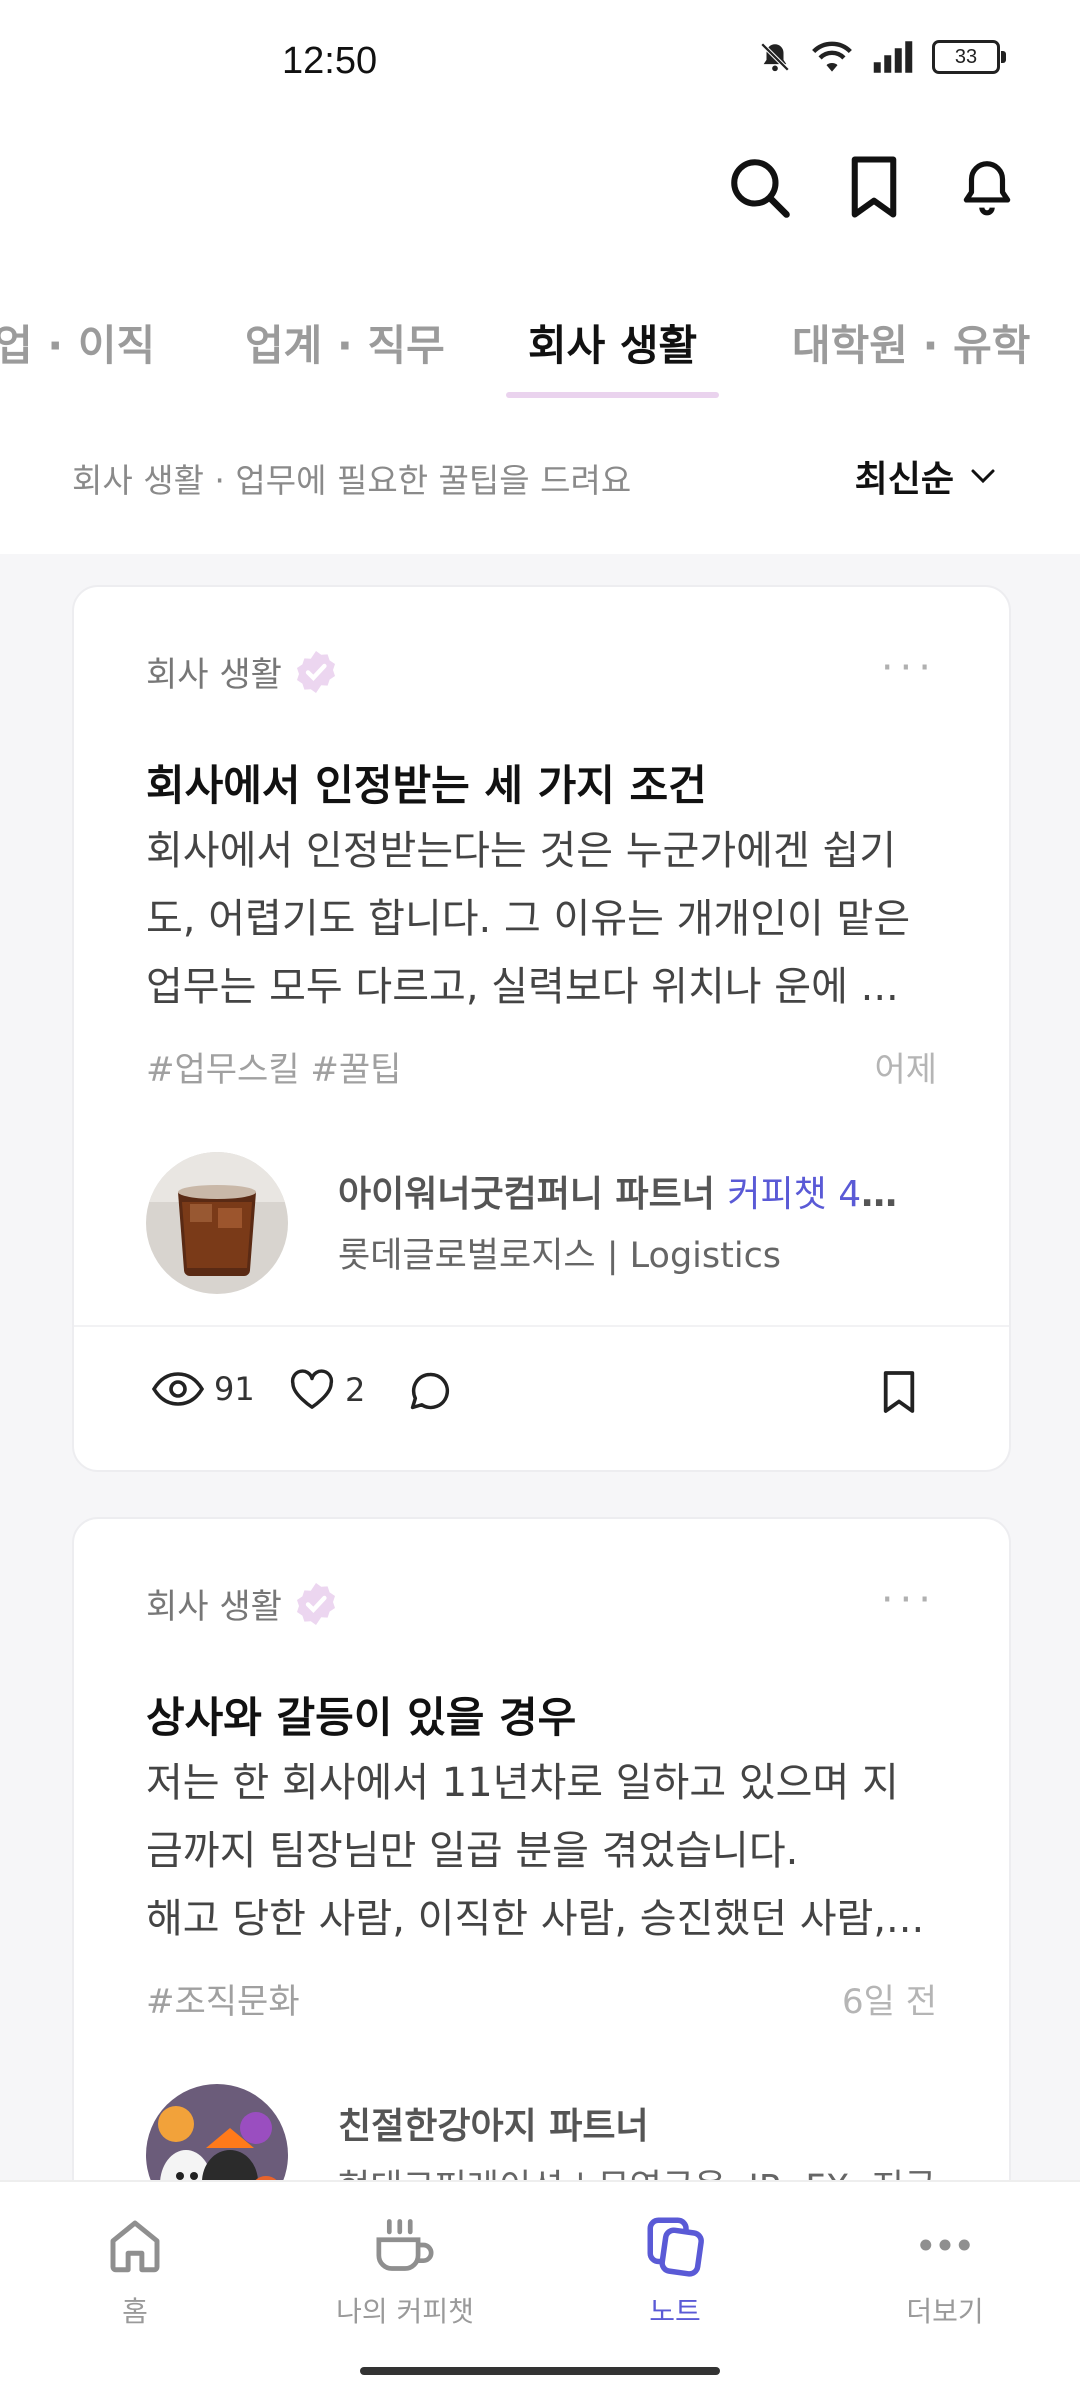 Image resolution: width=1080 pixels, height=2402 pixels. I want to click on nav-my-coffeechat: 나의 커피챗, so click(405, 2271).